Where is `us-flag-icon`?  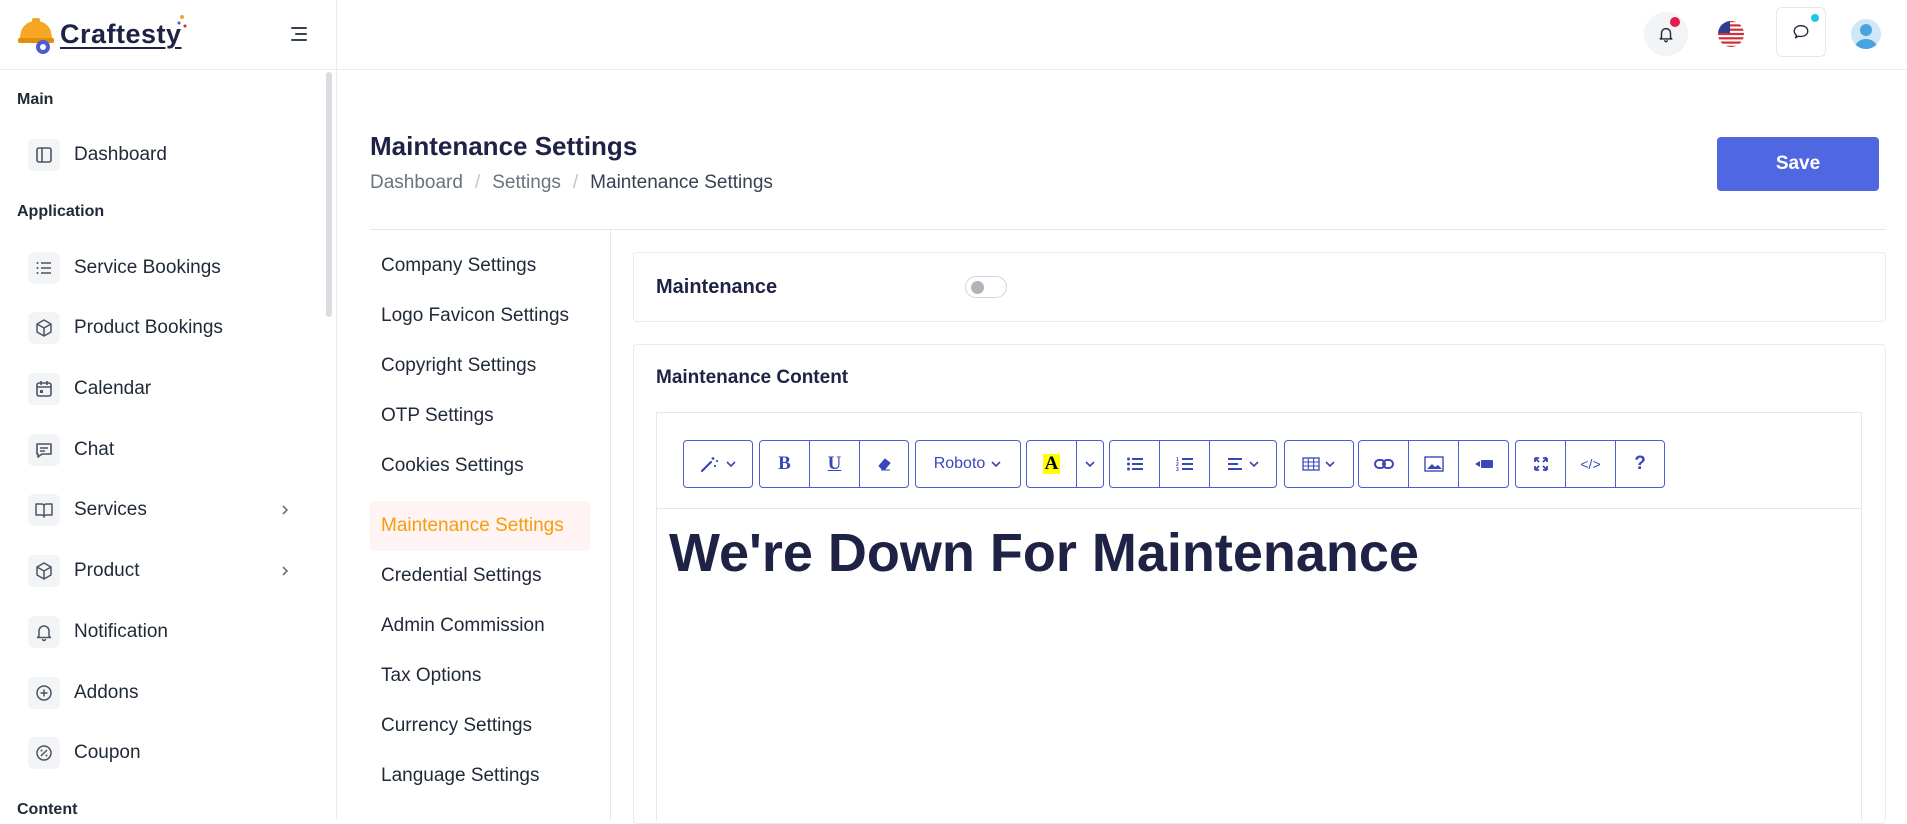 us-flag-icon is located at coordinates (1731, 34).